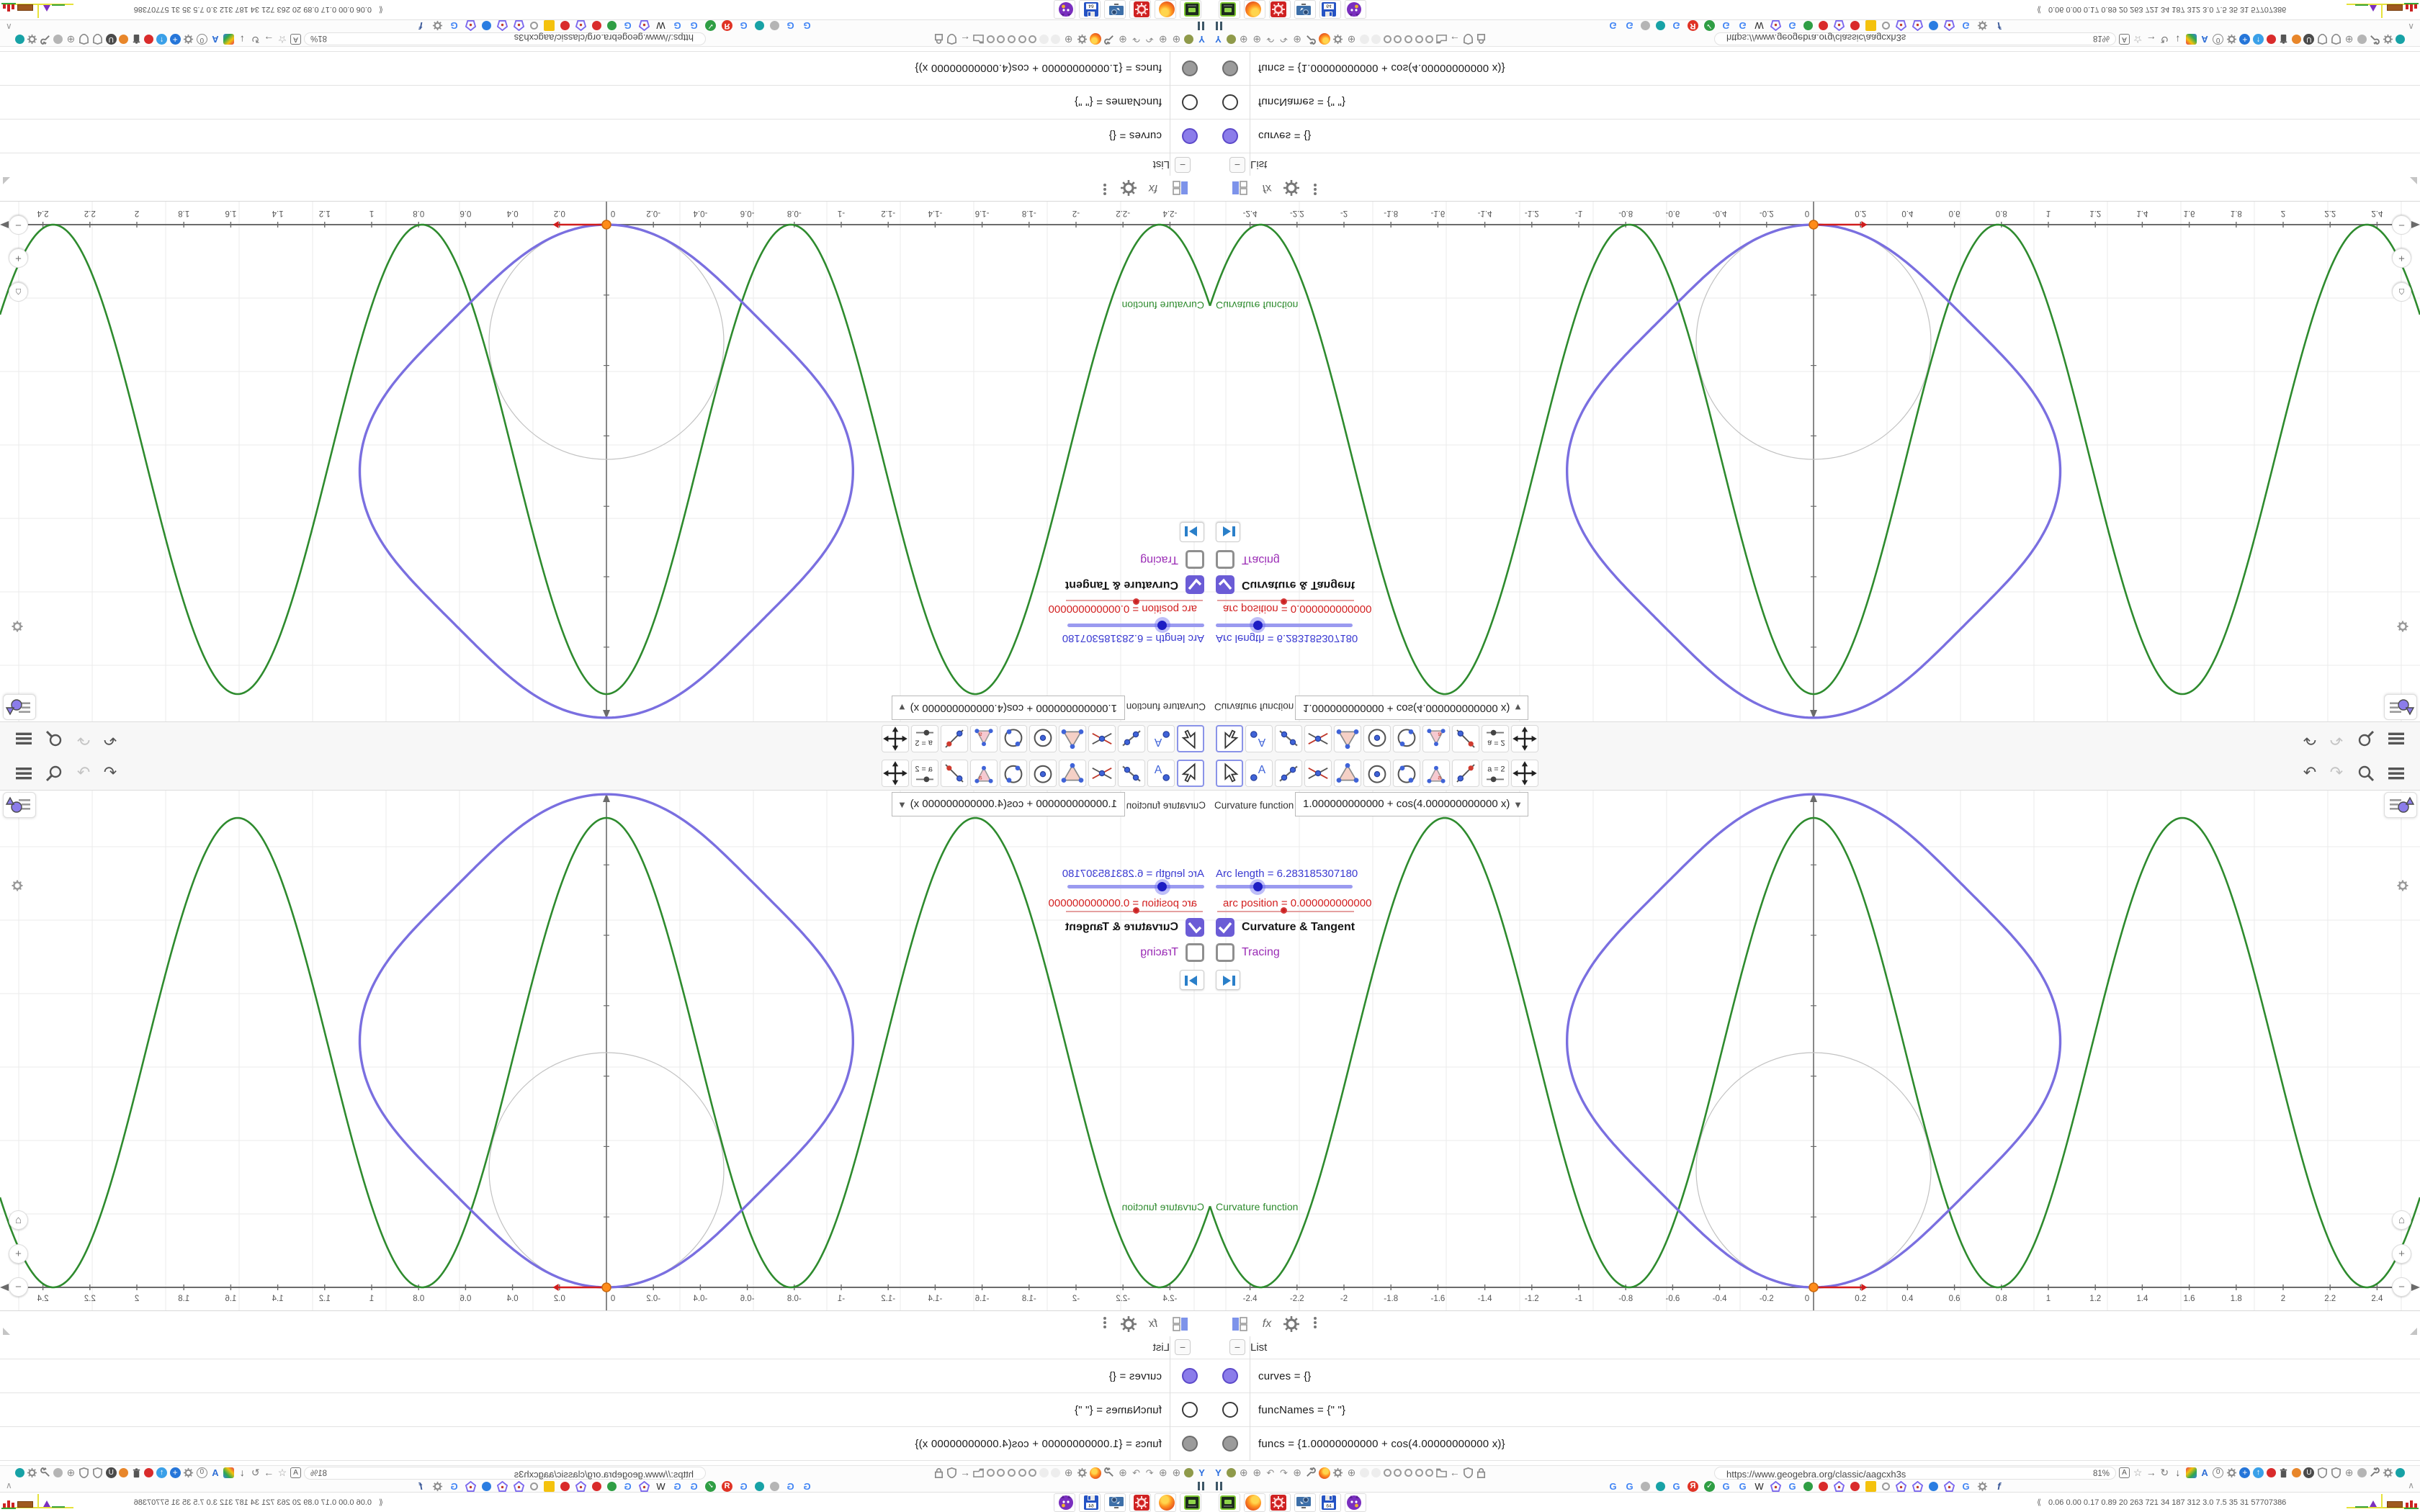 This screenshot has height=1512, width=2420. Describe the element at coordinates (1284, 601) in the screenshot. I see `arc-position-slider-knob` at that location.